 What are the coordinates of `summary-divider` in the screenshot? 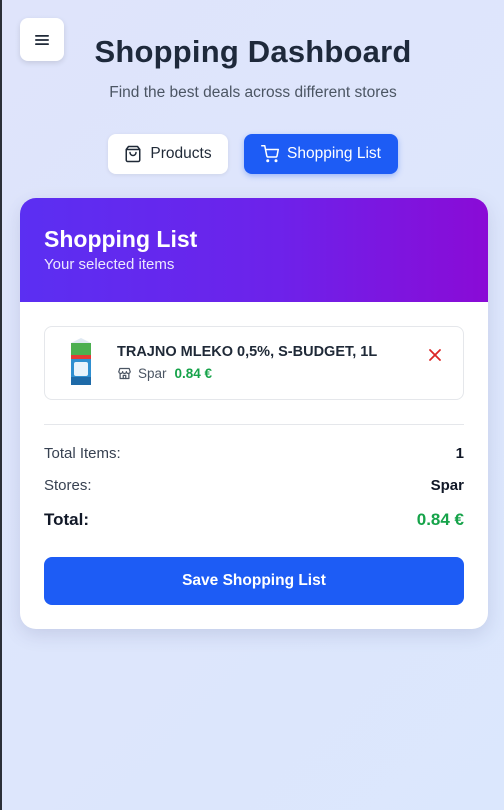 It's located at (254, 424).